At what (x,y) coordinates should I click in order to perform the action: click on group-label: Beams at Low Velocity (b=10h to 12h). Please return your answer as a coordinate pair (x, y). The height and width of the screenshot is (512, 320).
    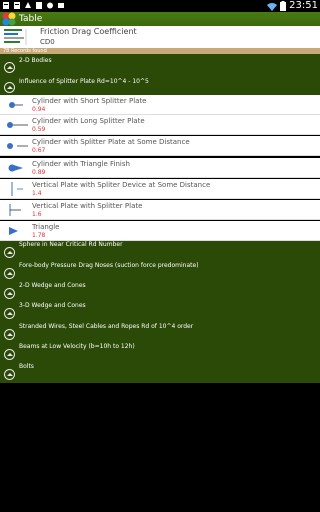
    Looking at the image, I should click on (77, 346).